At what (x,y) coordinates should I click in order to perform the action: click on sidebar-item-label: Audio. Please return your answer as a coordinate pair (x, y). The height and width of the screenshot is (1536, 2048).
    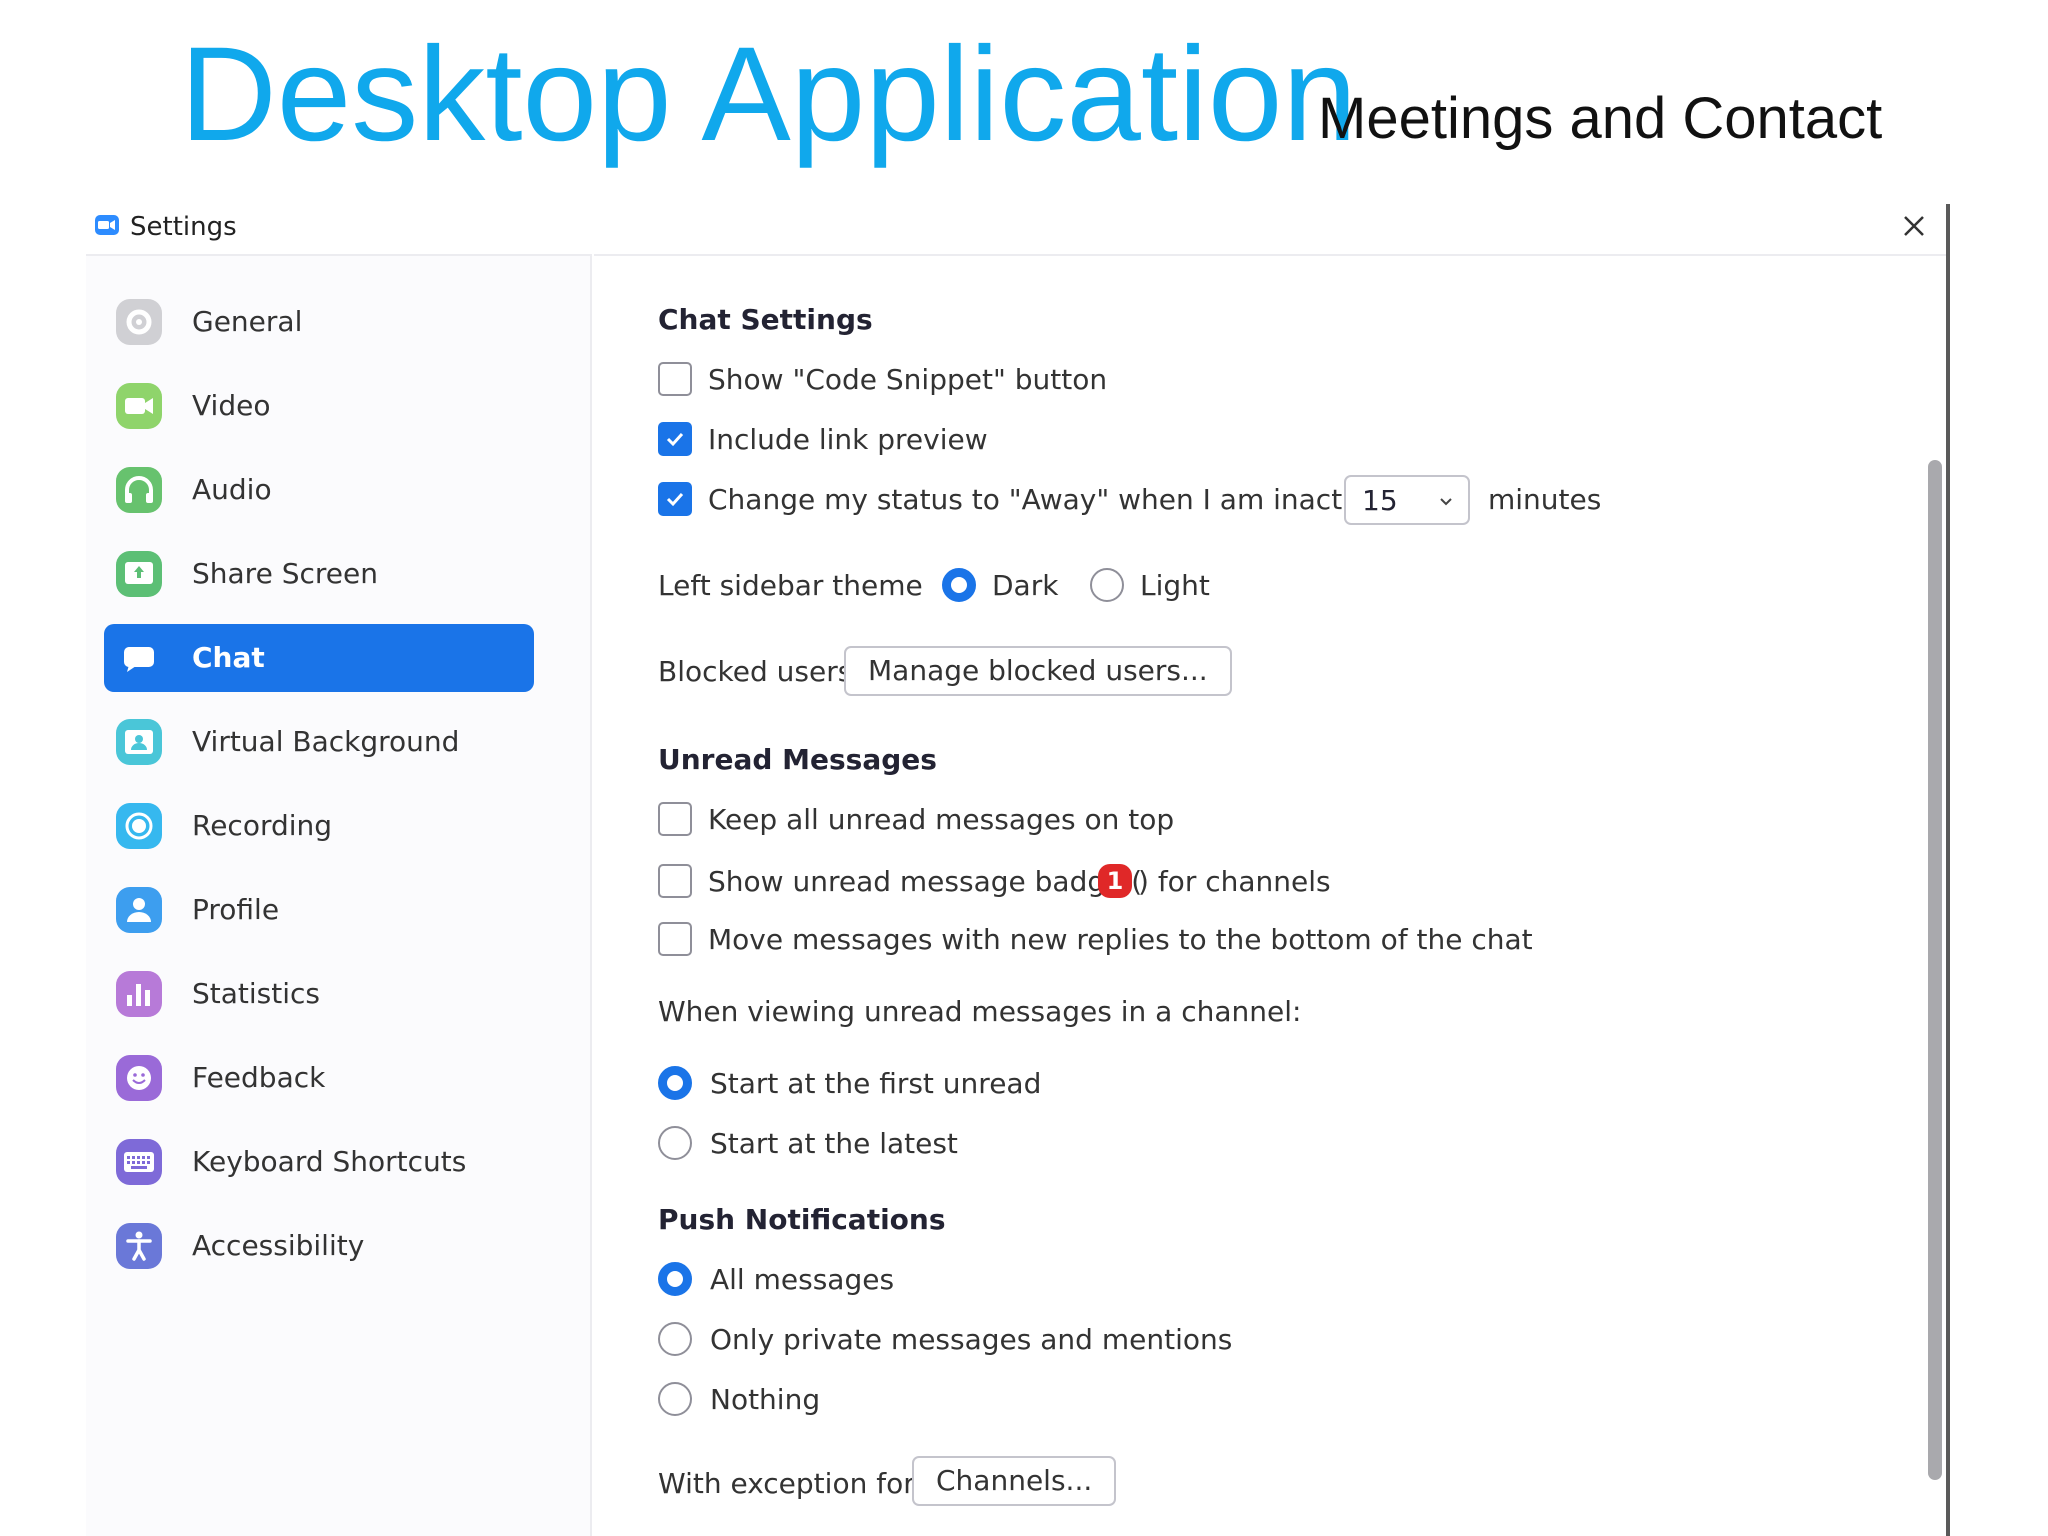
    Looking at the image, I should click on (232, 489).